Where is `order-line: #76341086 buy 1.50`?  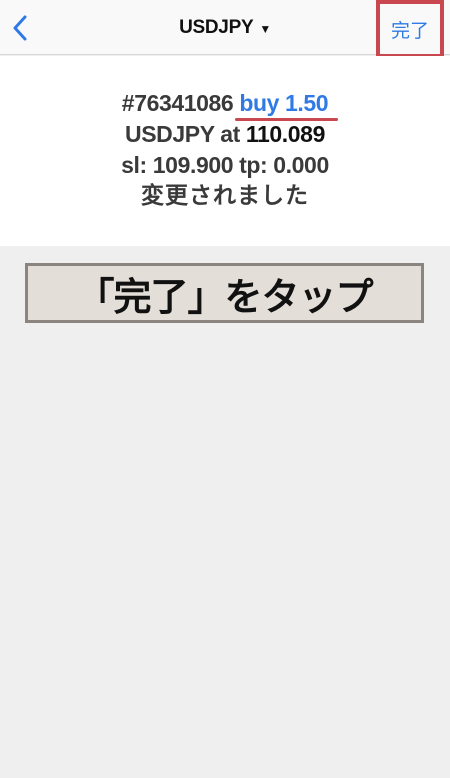 order-line: #76341086 buy 1.50 is located at coordinates (225, 104).